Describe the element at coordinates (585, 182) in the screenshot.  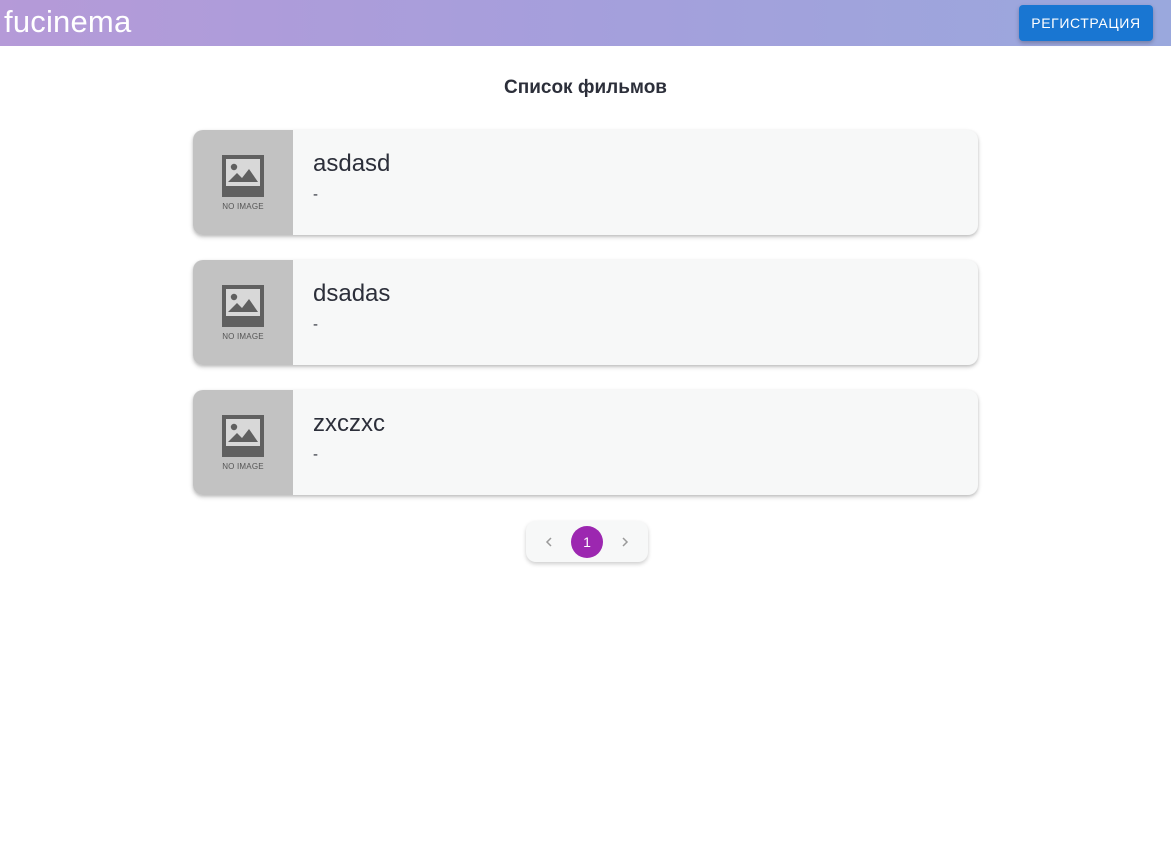
I see `film-card: NO IMAGE asdasd -` at that location.